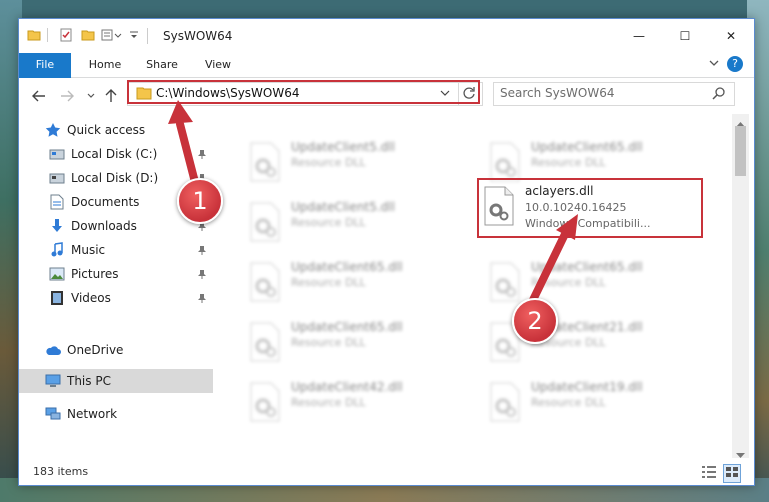  I want to click on file-name: UpdateClient19.dll, so click(587, 387).